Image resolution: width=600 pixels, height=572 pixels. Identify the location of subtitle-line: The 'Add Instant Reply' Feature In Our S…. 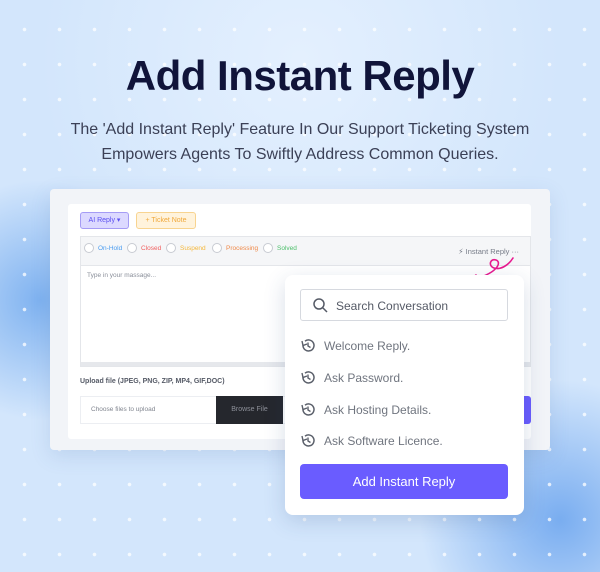
(300, 129).